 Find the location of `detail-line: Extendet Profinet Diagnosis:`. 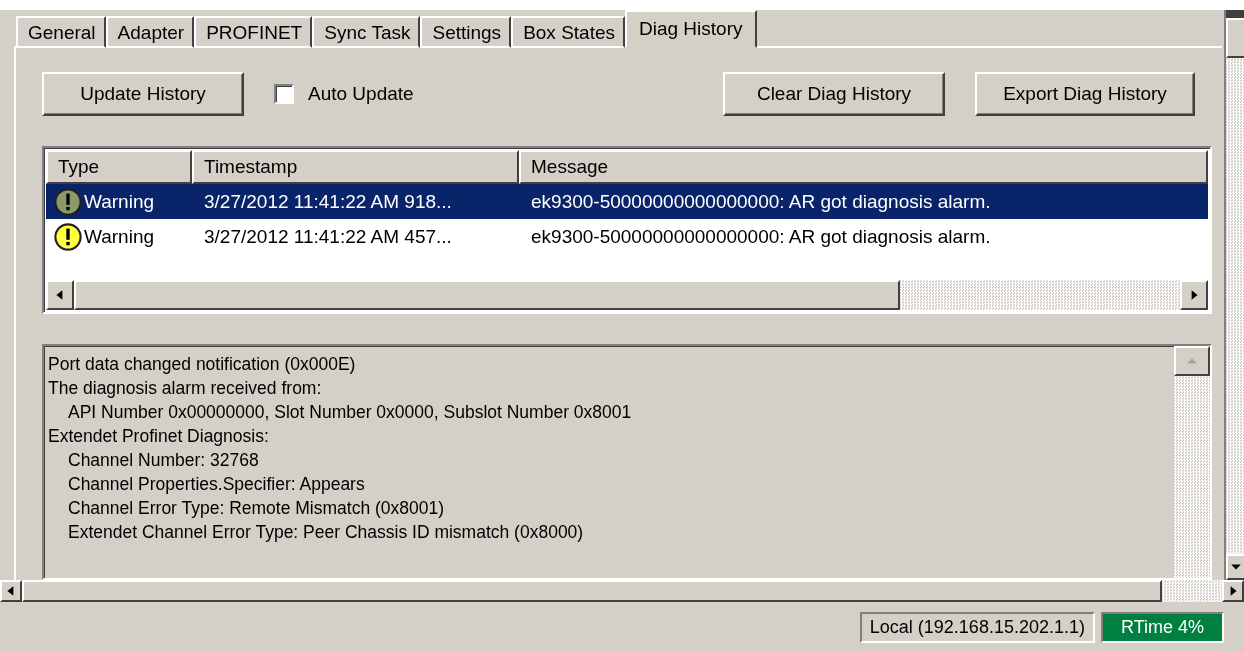

detail-line: Extendet Profinet Diagnosis: is located at coordinates (159, 436).